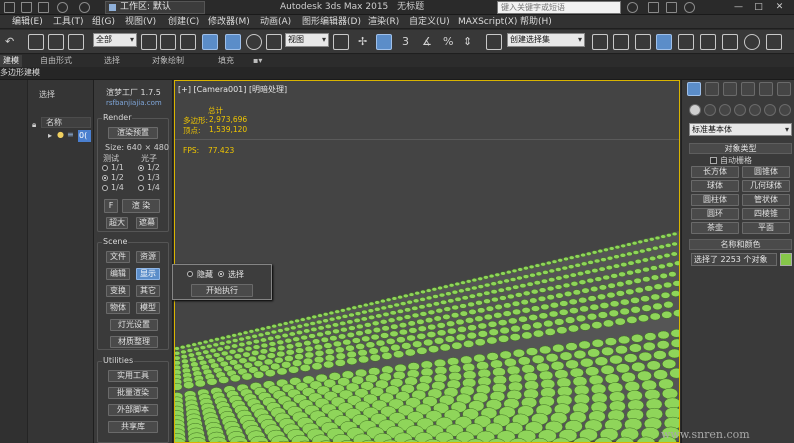 Image resolution: width=794 pixels, height=443 pixels. Describe the element at coordinates (133, 133) in the screenshot. I see `render-preset-button: 渲染预置` at that location.